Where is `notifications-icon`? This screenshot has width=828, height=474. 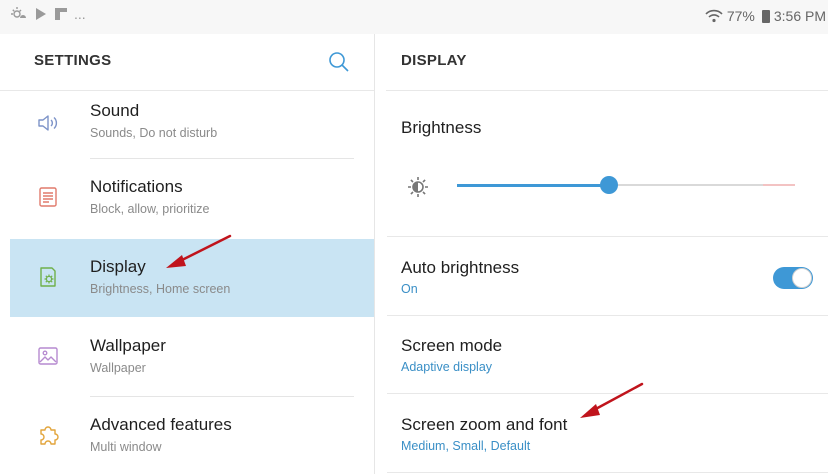 notifications-icon is located at coordinates (48, 197).